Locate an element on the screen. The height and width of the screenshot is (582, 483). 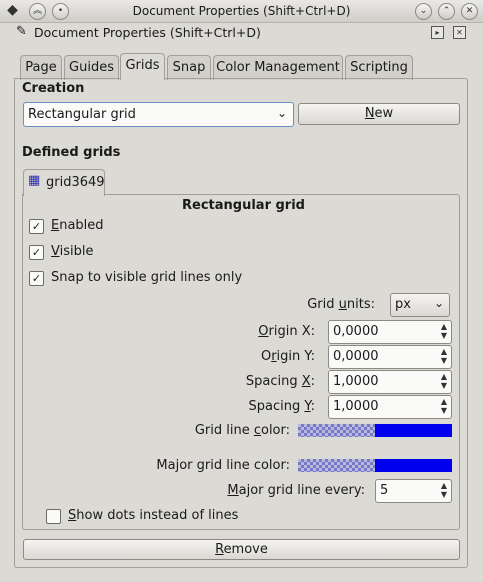
grid-type-select: Rectangular grid ⌄ is located at coordinates (158, 114).